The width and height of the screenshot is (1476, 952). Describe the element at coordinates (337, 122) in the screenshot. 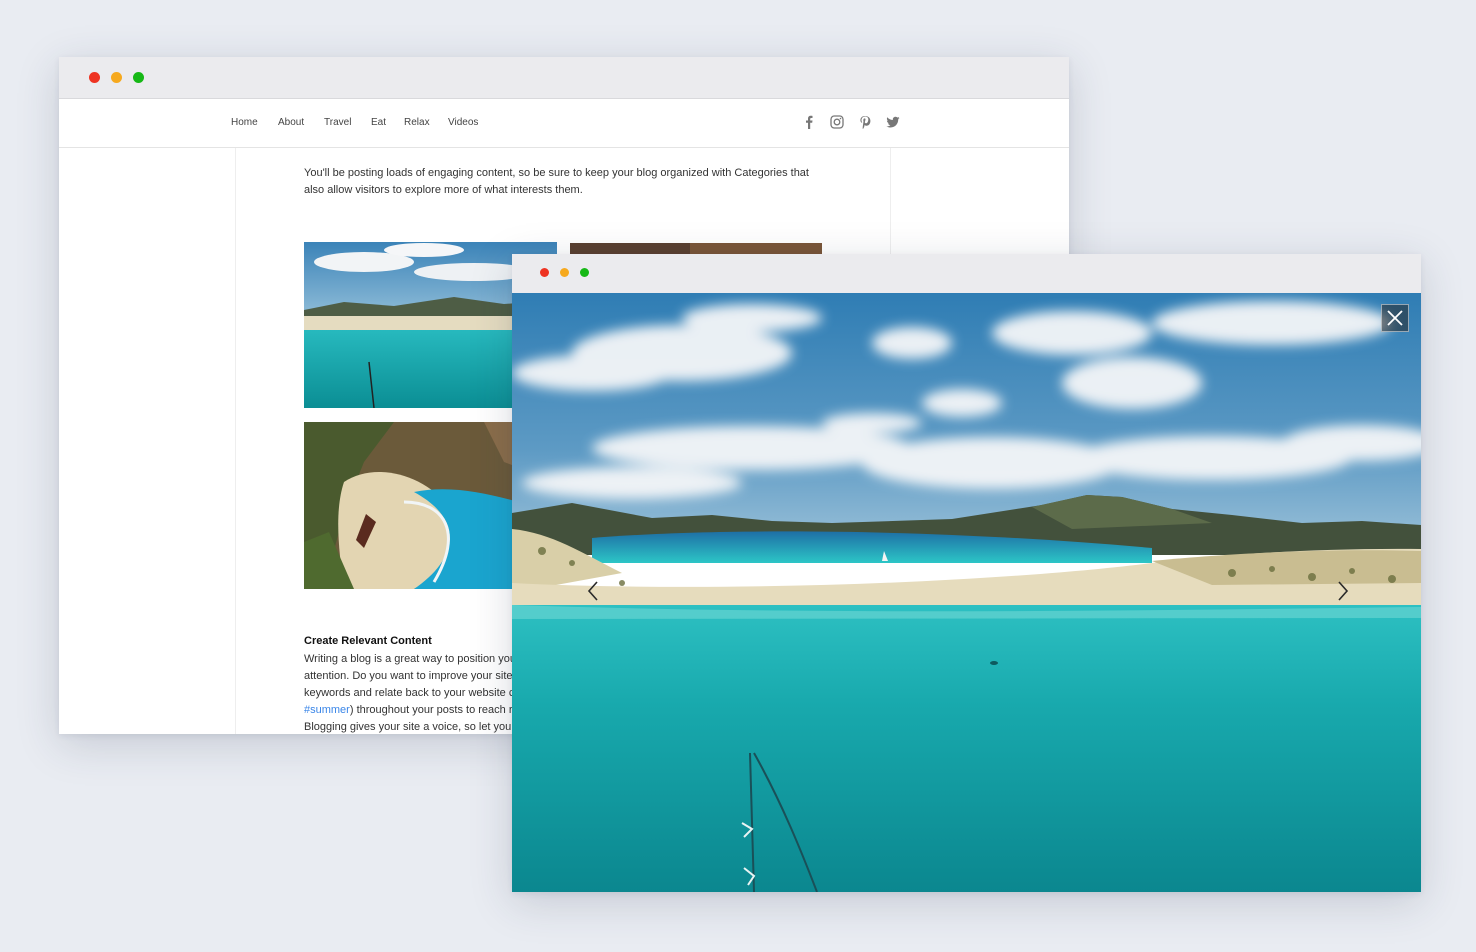

I see `nav-travel: Travel` at that location.